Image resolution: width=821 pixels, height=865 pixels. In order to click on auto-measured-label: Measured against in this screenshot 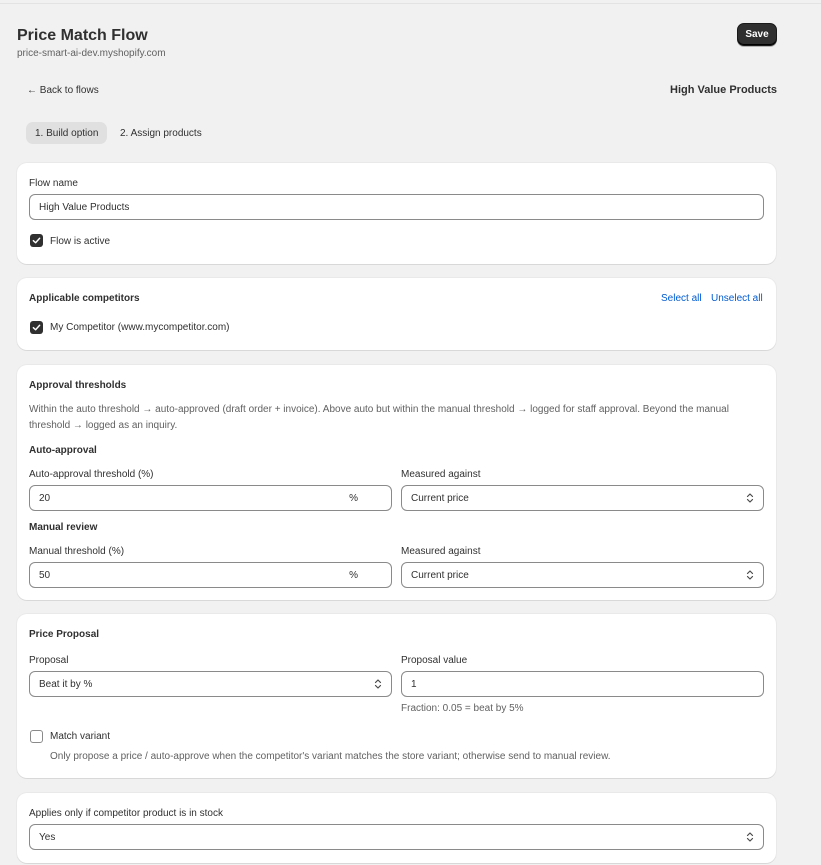, I will do `click(441, 474)`.